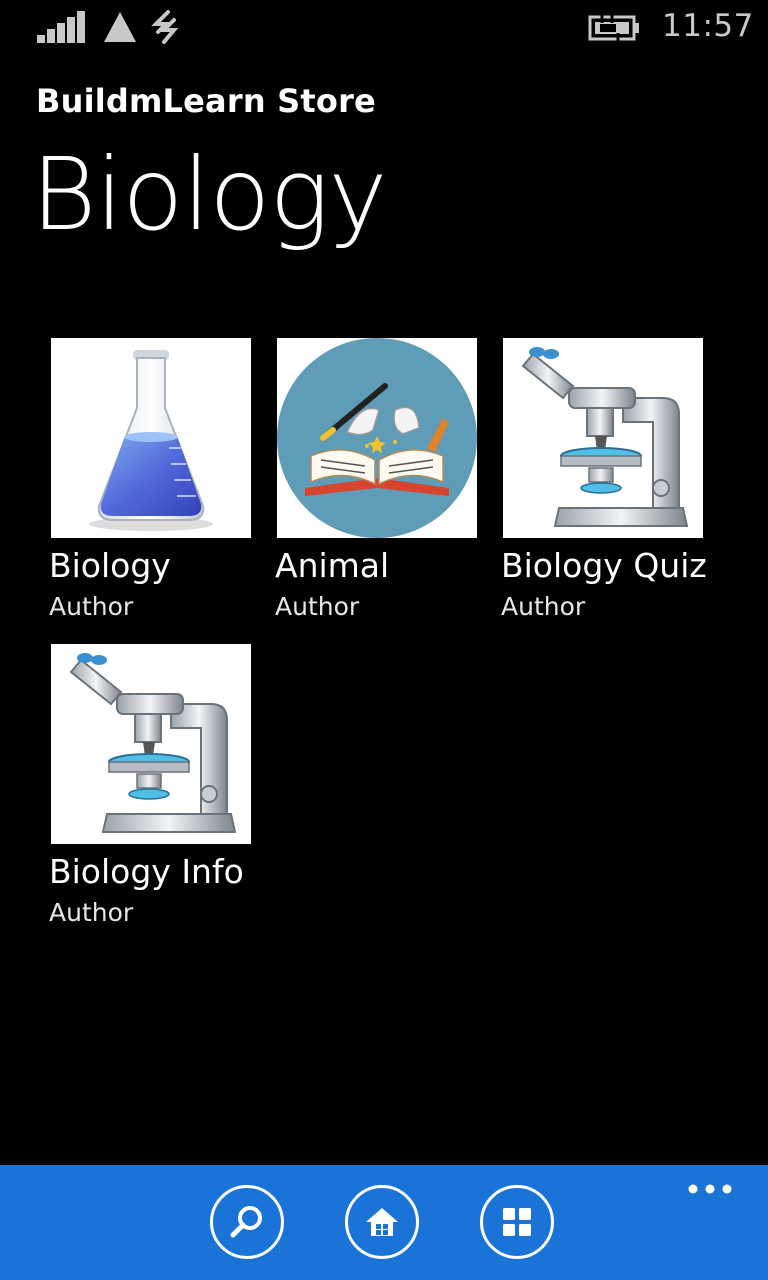 This screenshot has height=1280, width=768. I want to click on app-name: Animal, so click(332, 565).